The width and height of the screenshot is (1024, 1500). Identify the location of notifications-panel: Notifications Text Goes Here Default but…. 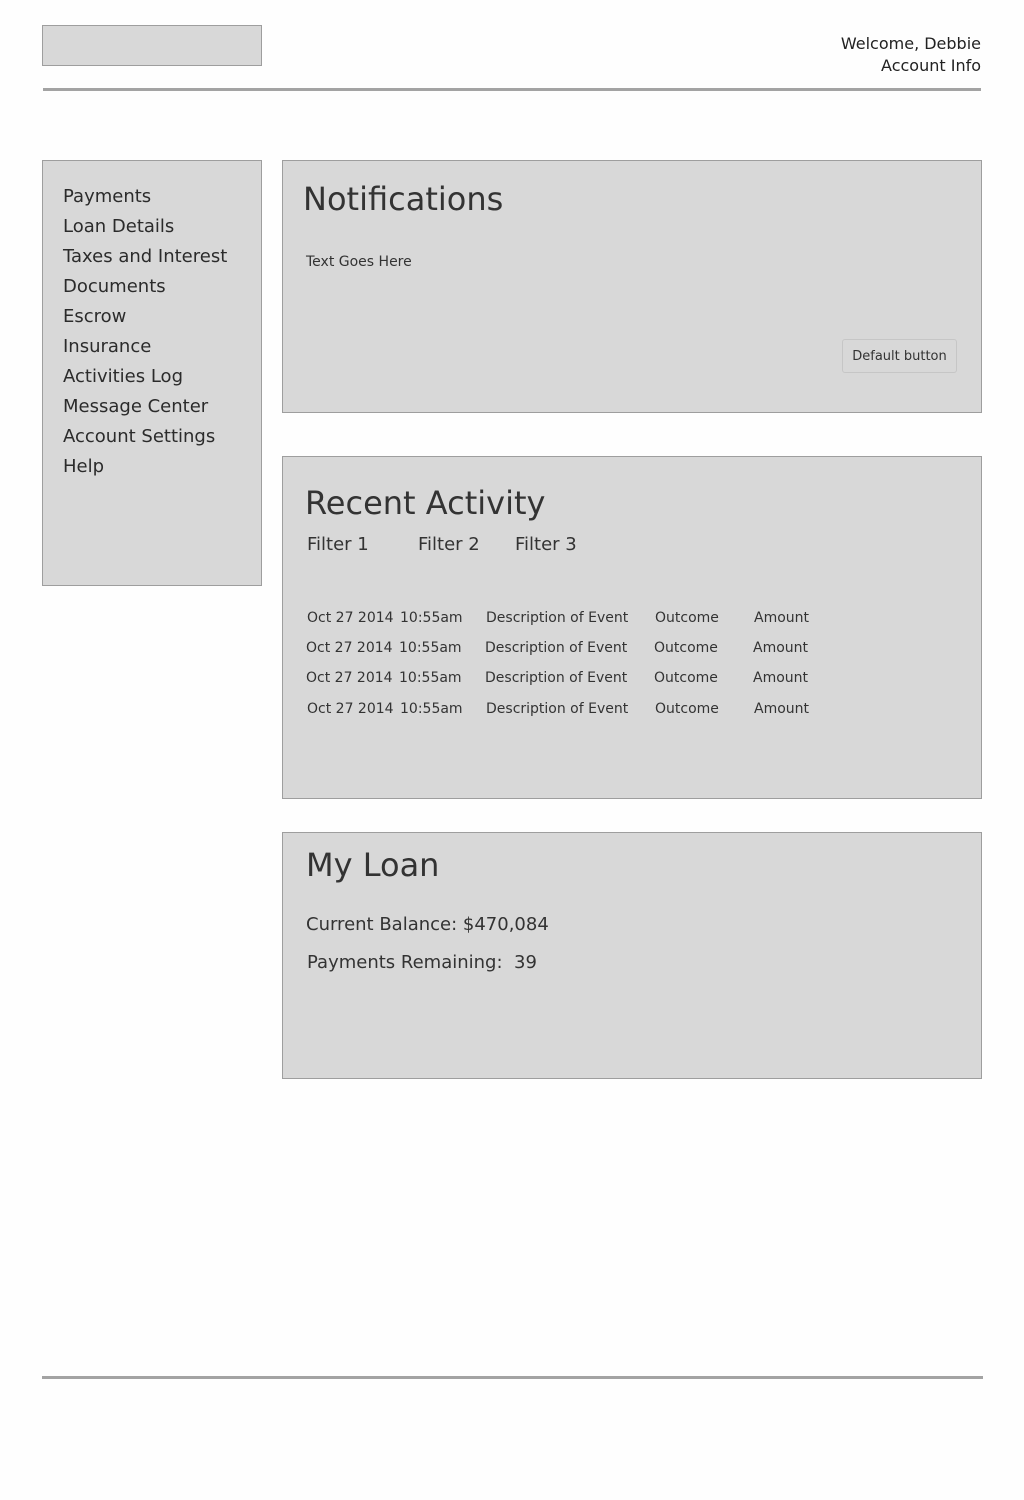
(632, 286).